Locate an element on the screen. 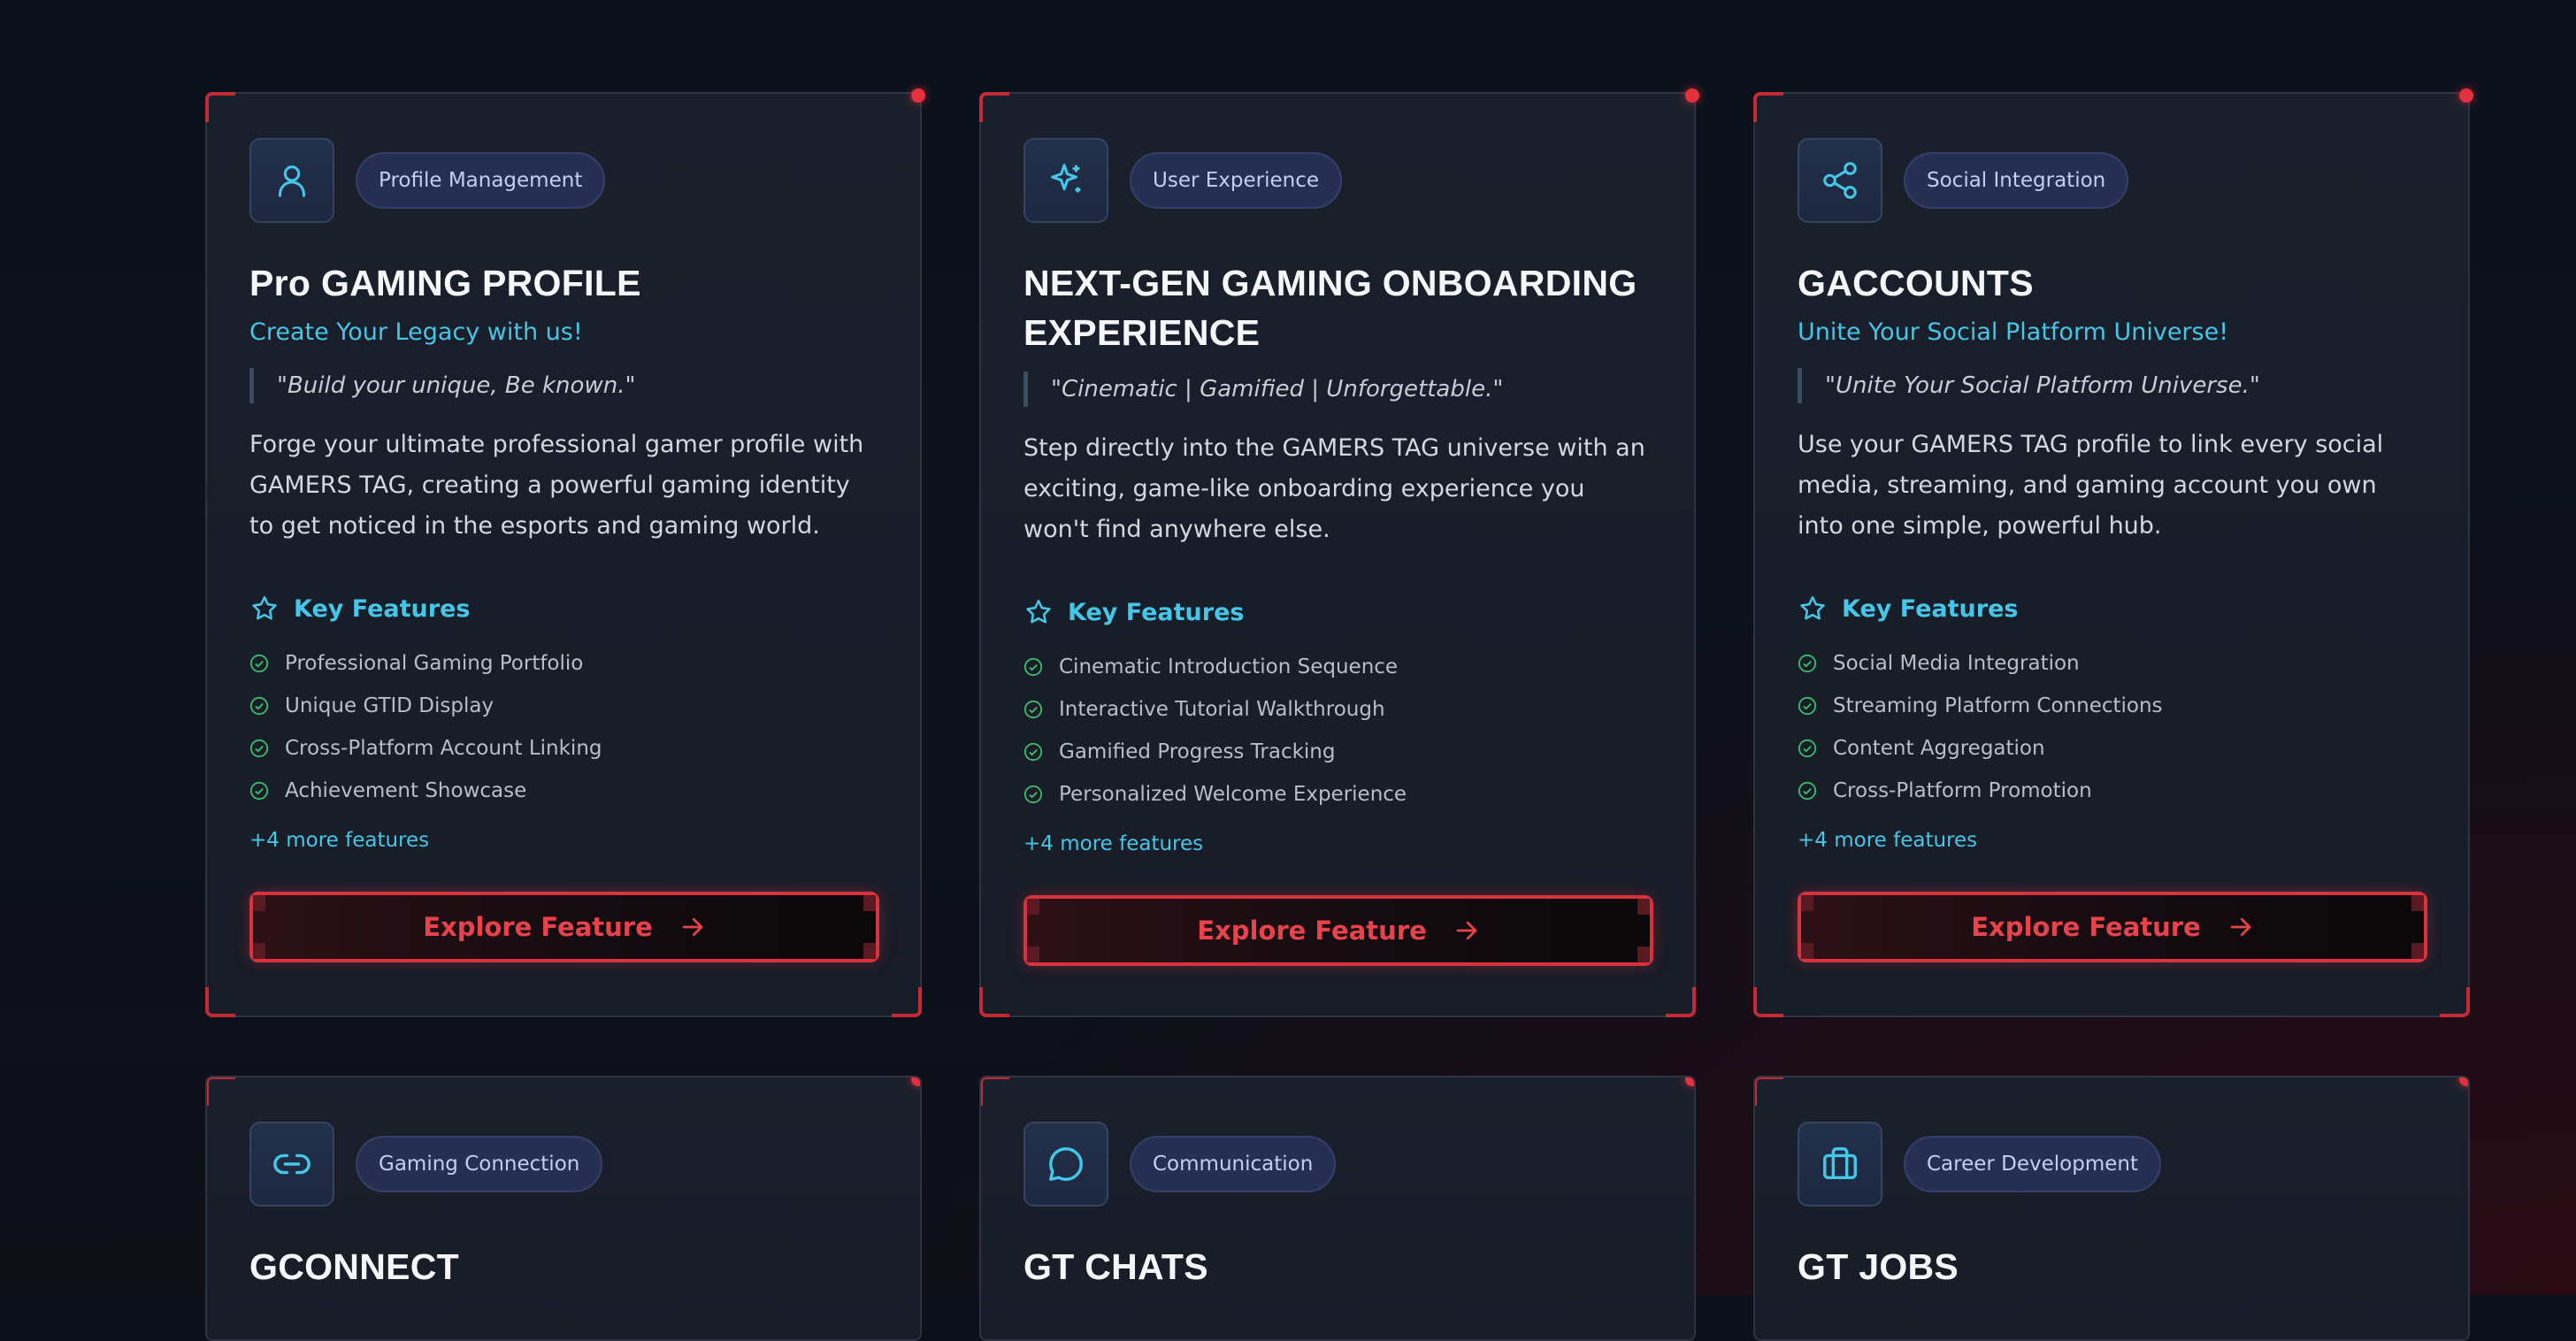  list-item: Social Media Integration is located at coordinates (2112, 663).